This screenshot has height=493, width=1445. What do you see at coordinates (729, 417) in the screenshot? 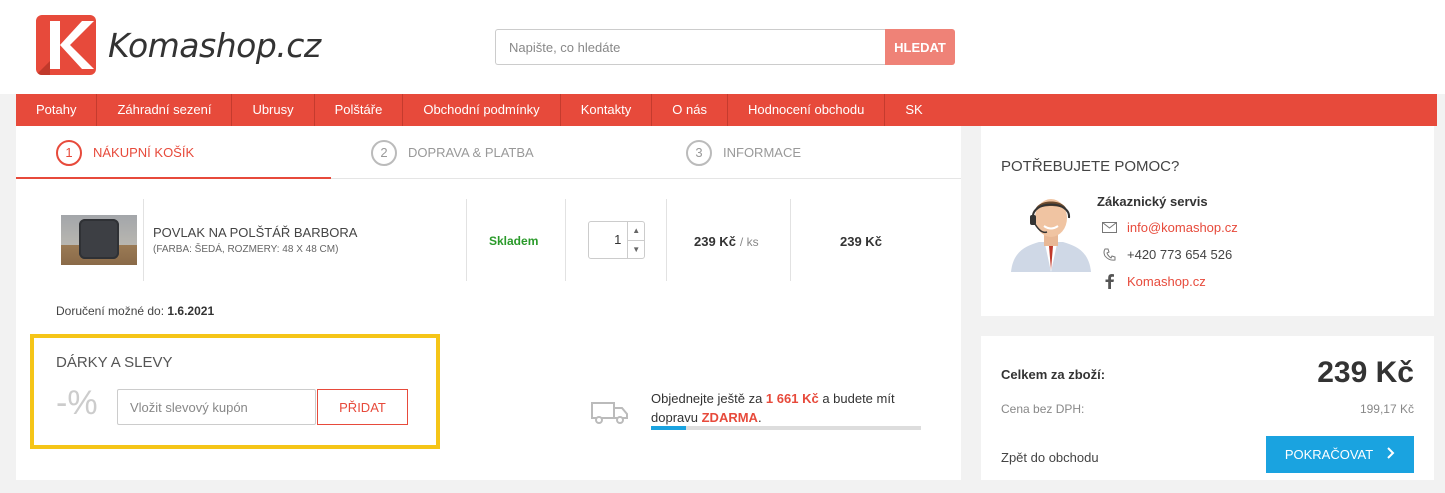
I see `shipping-free-label: ZDARMA` at bounding box center [729, 417].